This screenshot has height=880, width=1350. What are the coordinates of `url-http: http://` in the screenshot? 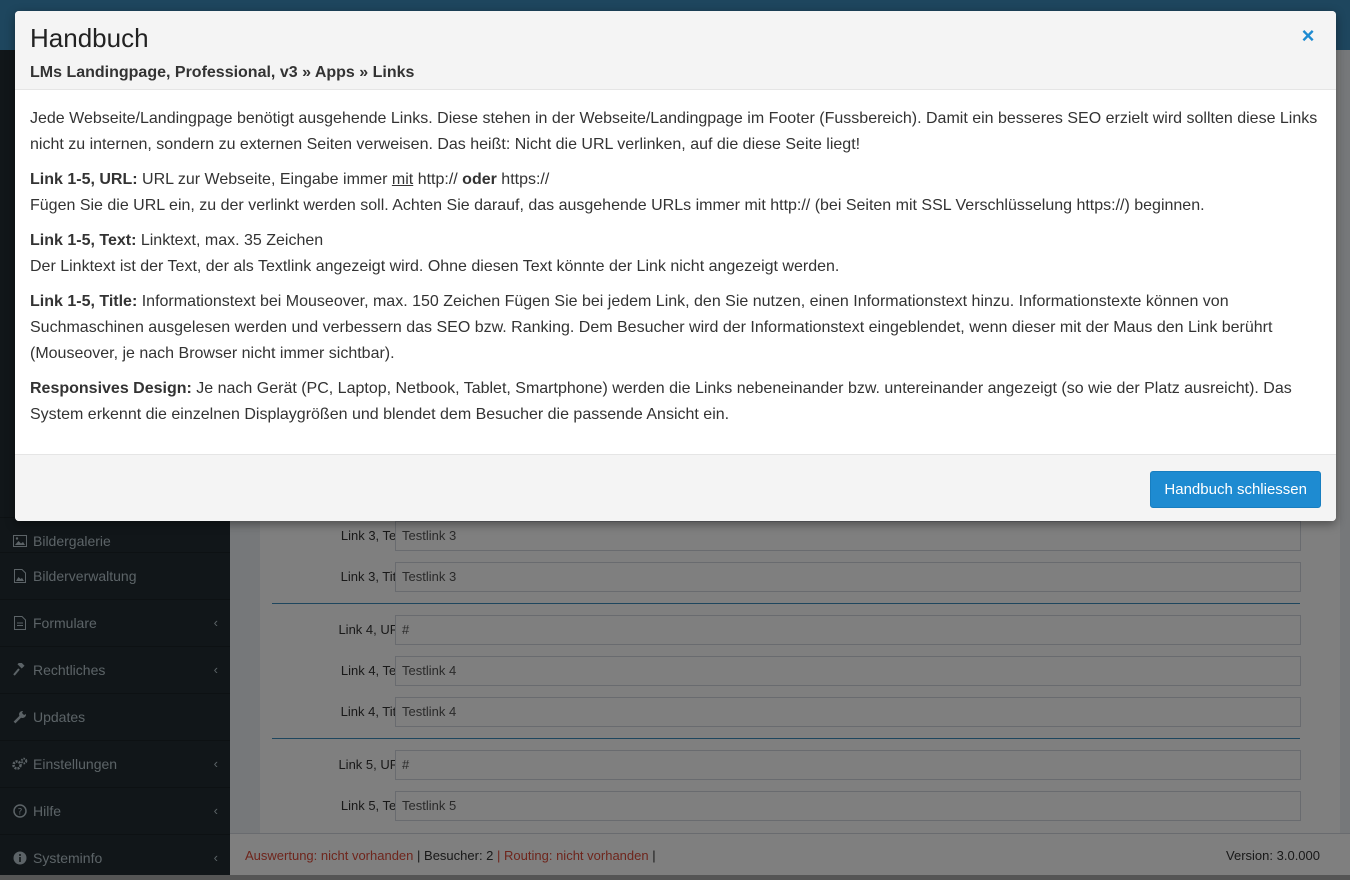 It's located at (437, 179).